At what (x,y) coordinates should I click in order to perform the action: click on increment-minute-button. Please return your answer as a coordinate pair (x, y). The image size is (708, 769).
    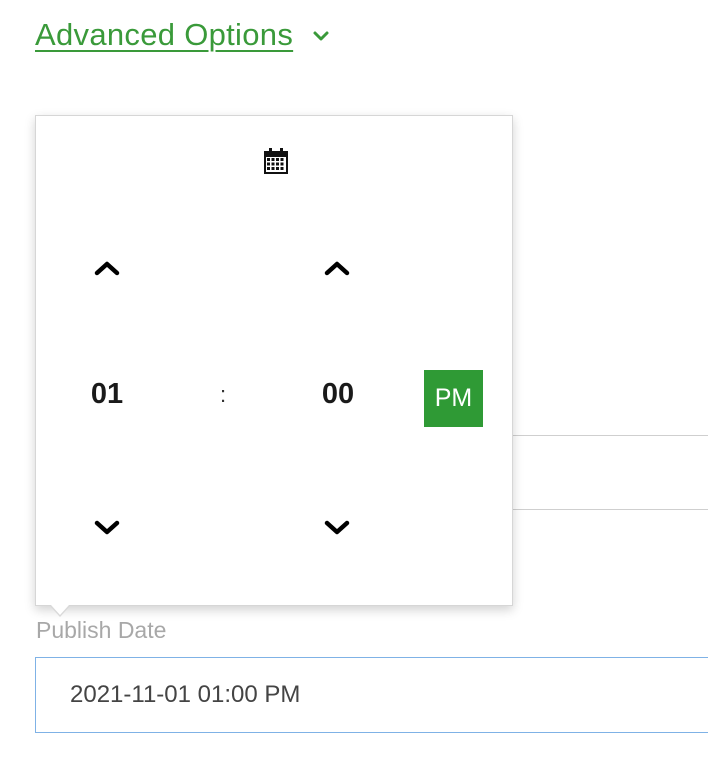
    Looking at the image, I should click on (337, 268).